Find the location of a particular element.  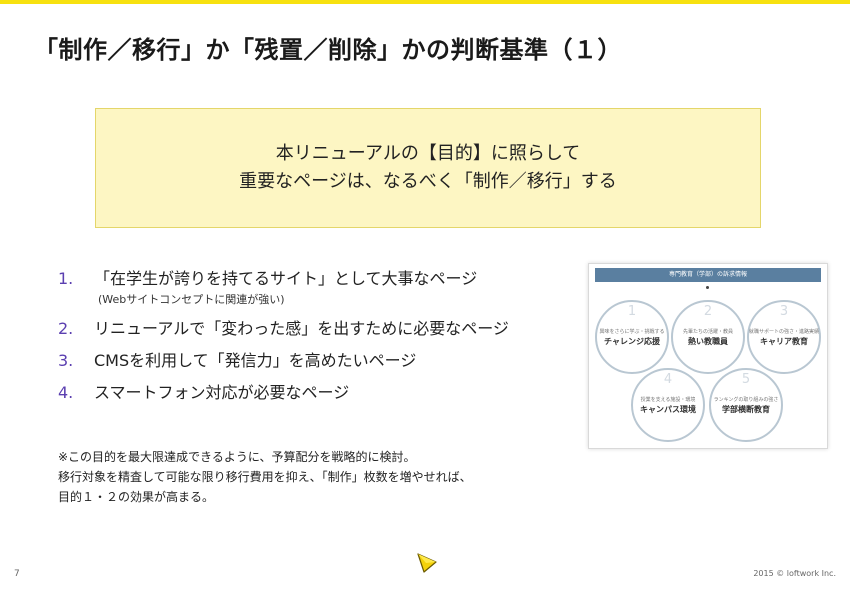

thumbnail-circle: 5 ランキングの取り組みの強さ 学部横断教育 is located at coordinates (746, 405).